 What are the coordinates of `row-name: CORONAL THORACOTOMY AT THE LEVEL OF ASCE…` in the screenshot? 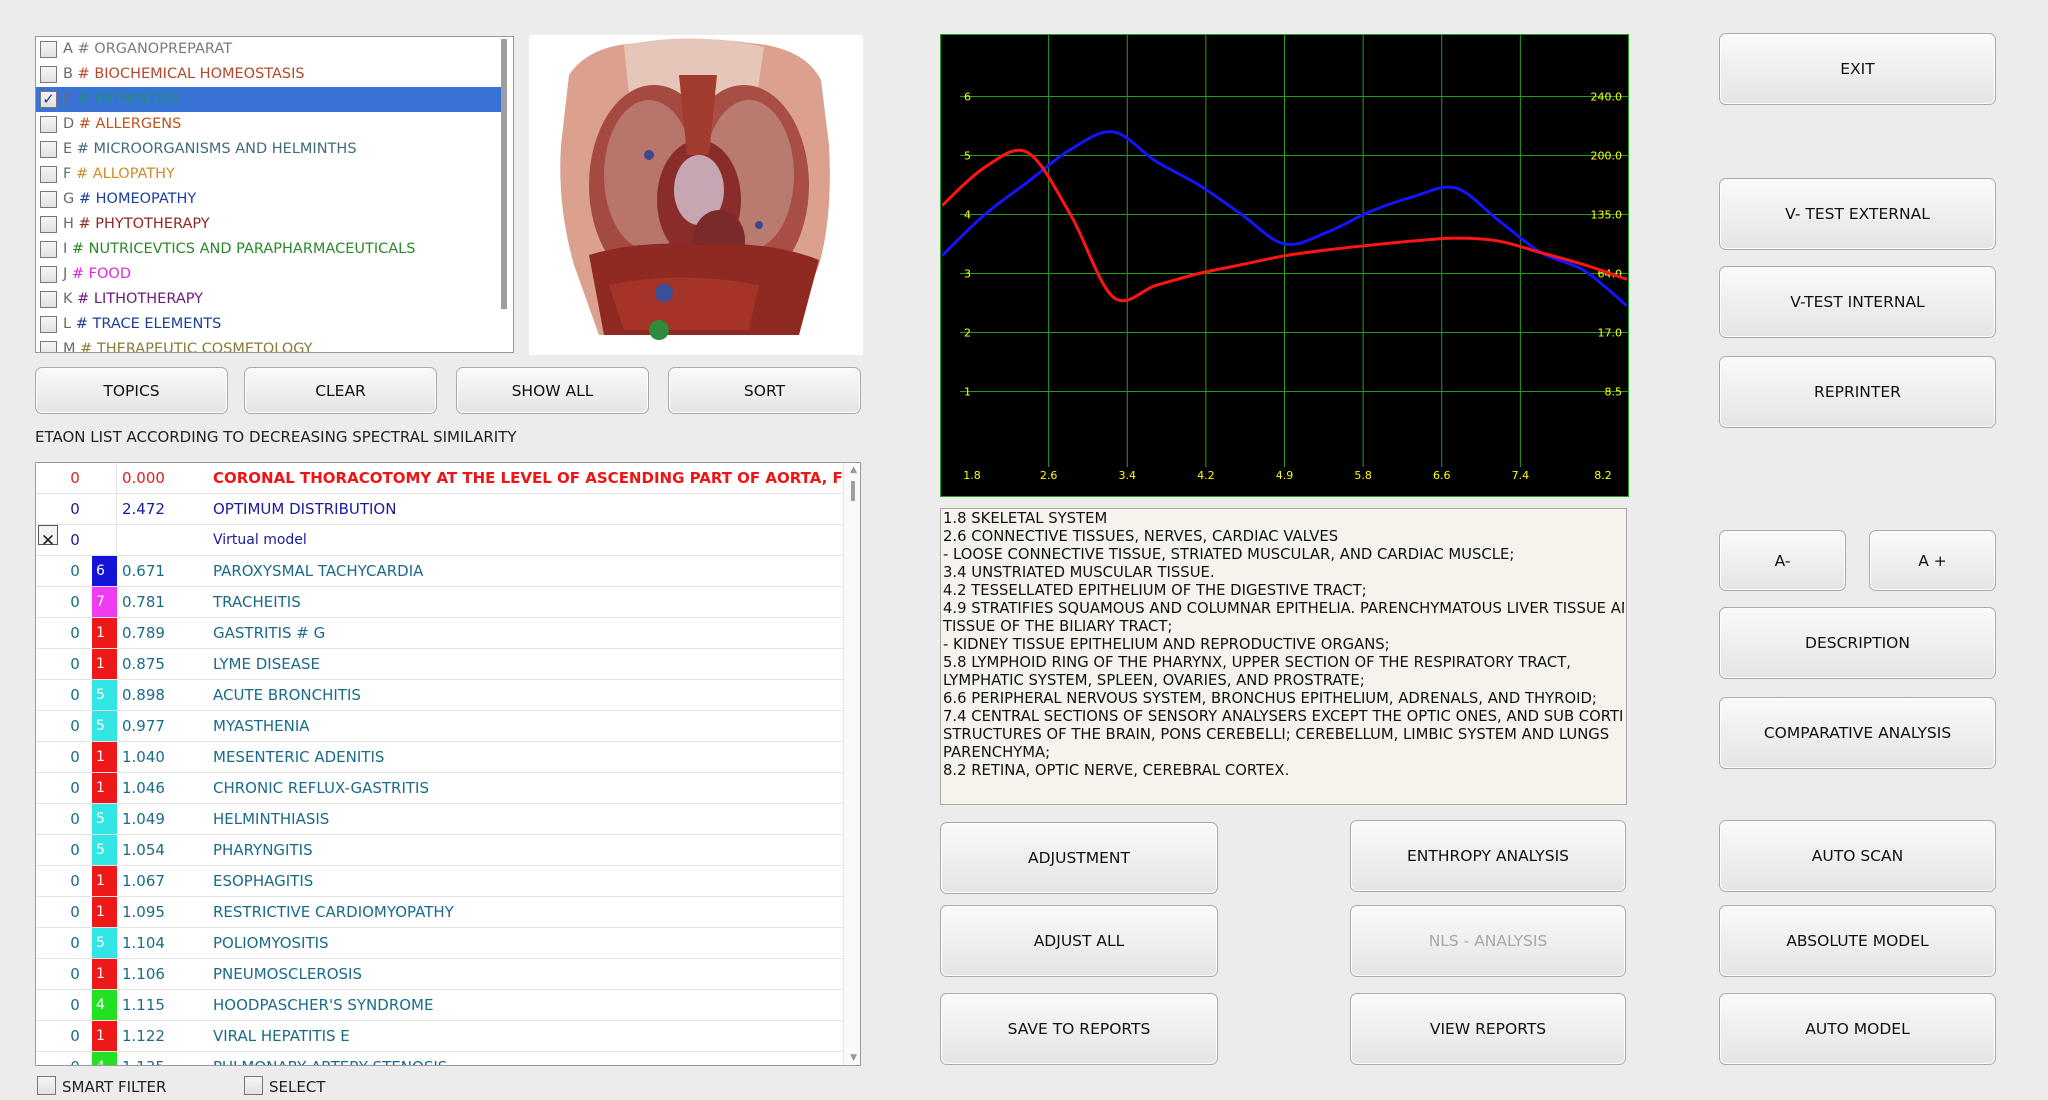 It's located at (537, 478).